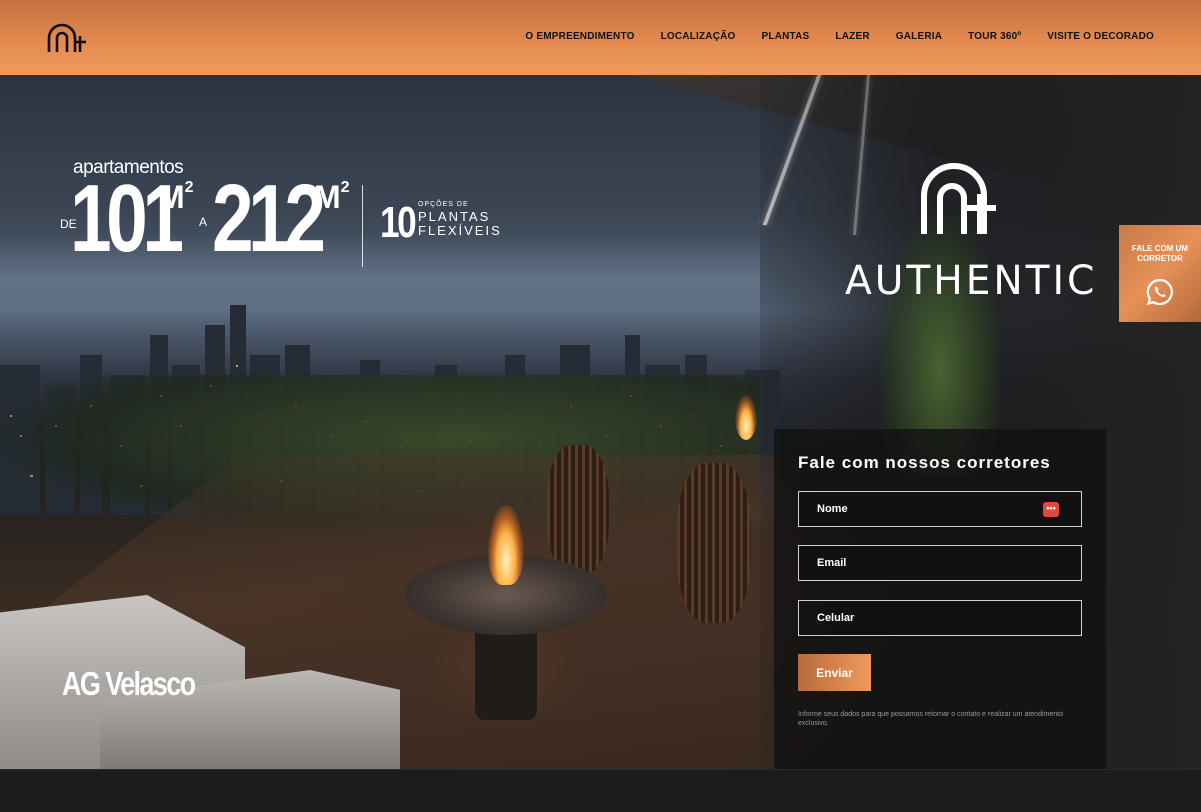  Describe the element at coordinates (362, 226) in the screenshot. I see `headline-divider` at that location.